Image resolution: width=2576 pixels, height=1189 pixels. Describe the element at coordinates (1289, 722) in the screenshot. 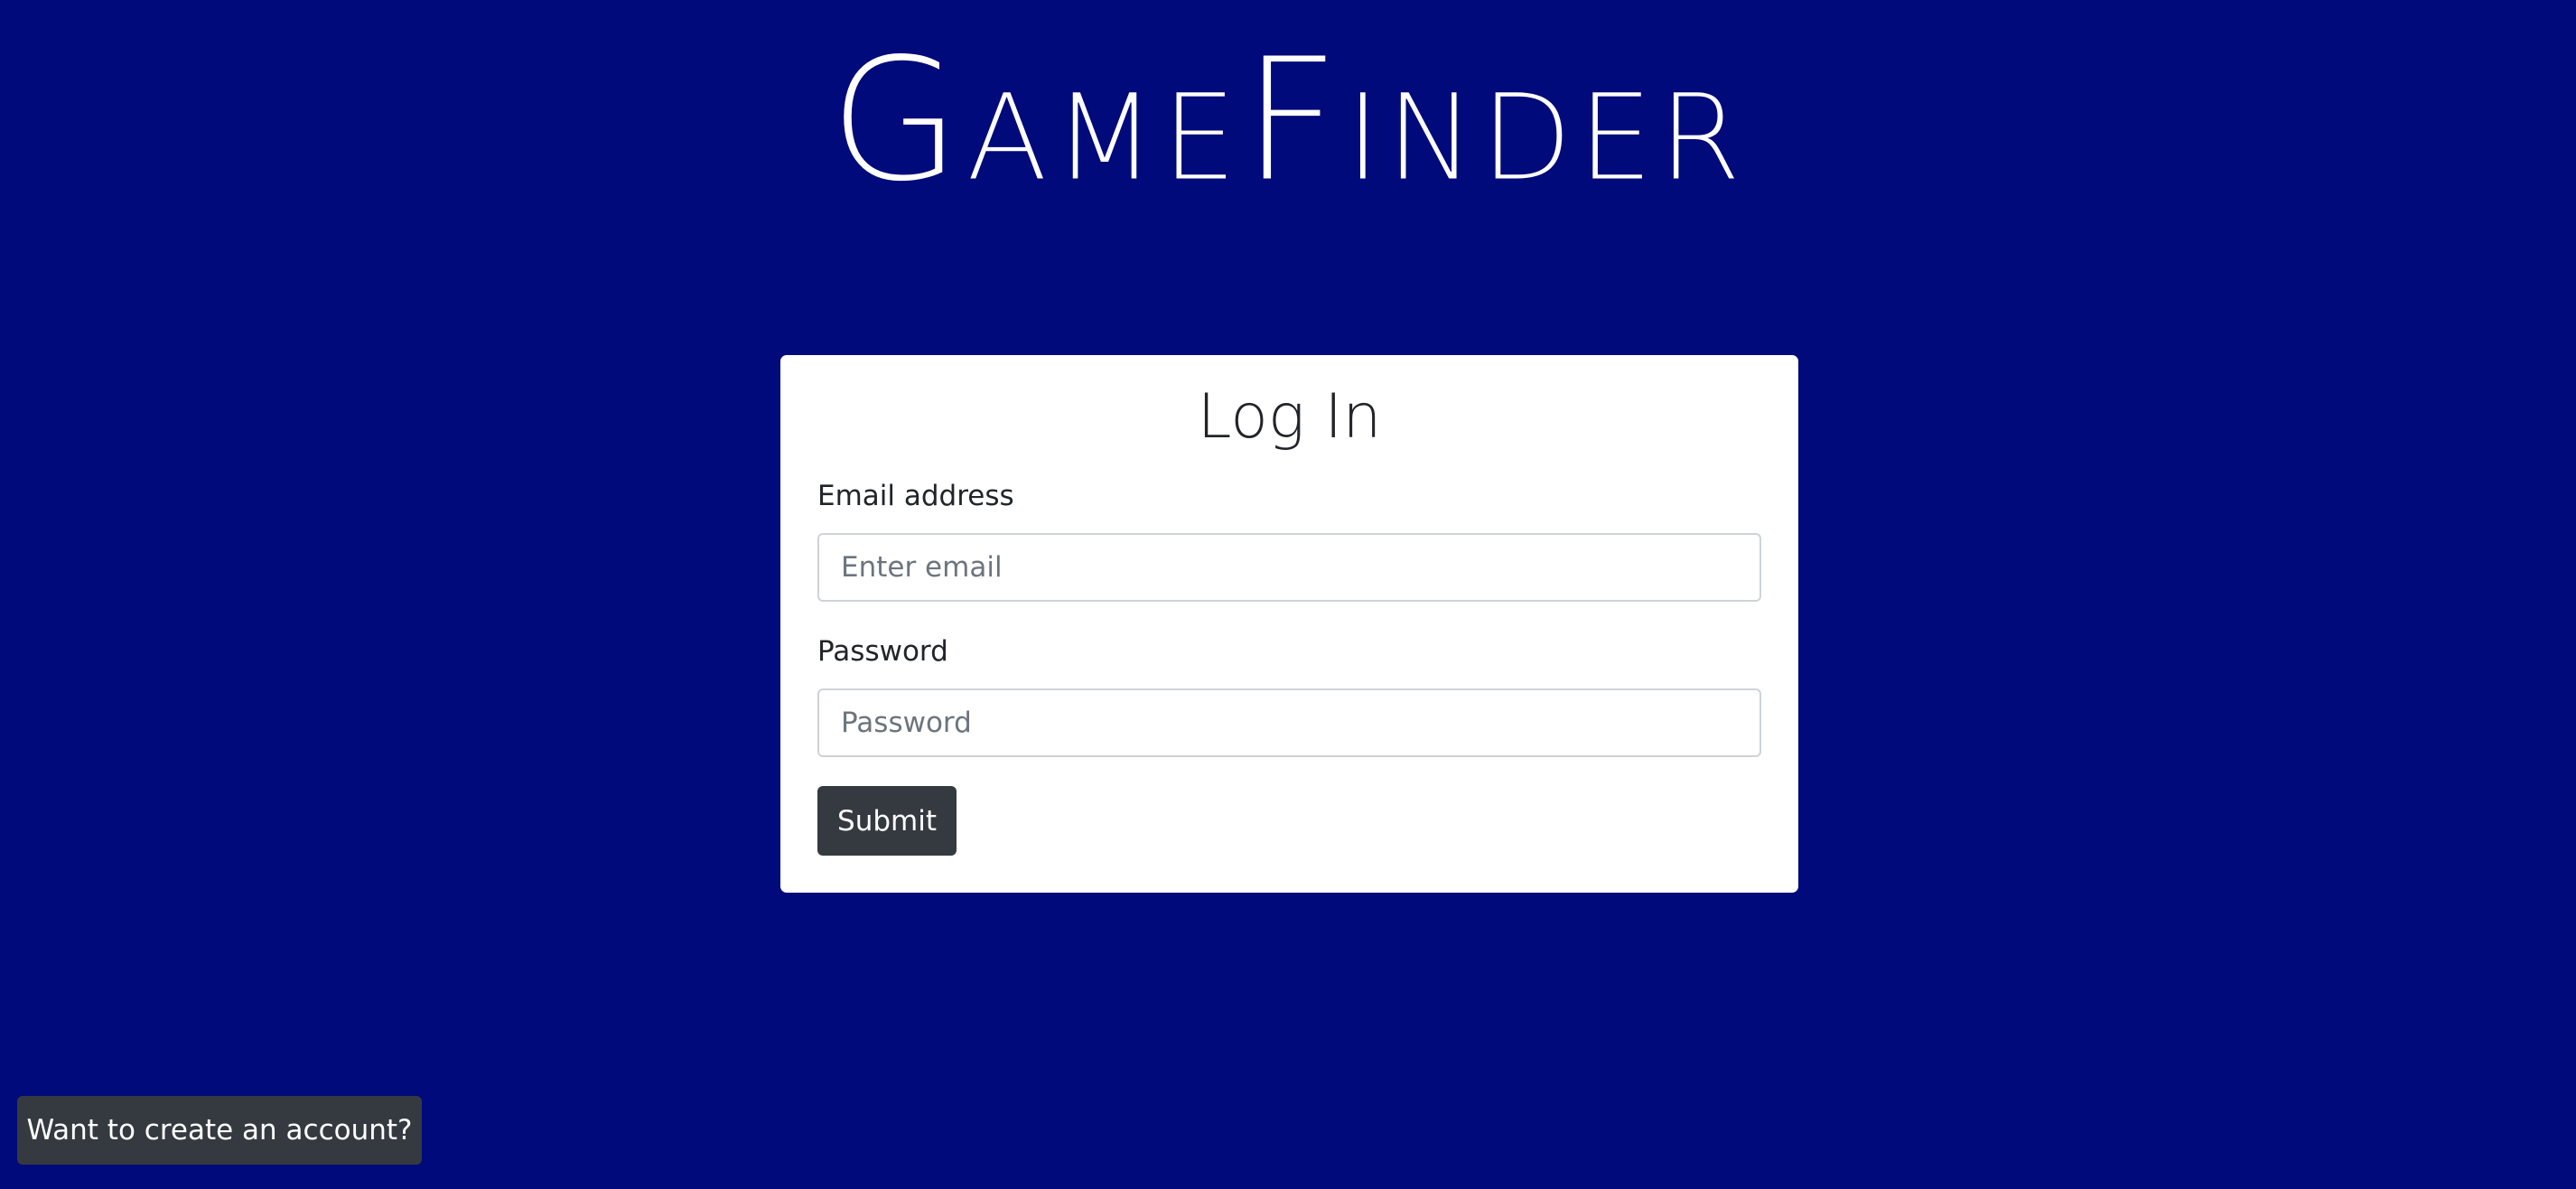

I see `password-input` at that location.